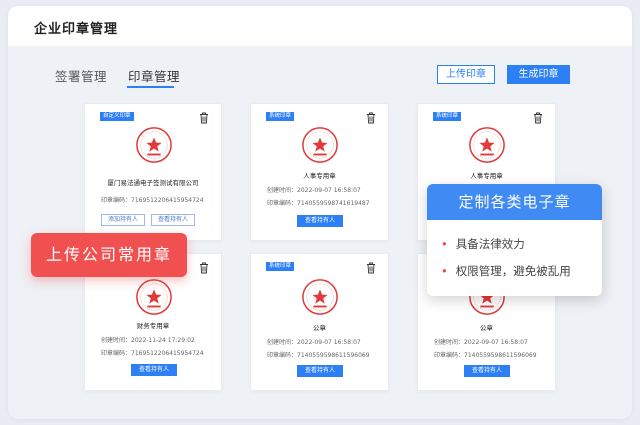  What do you see at coordinates (117, 116) in the screenshot?
I see `seal-type-tag: 自定义印章` at bounding box center [117, 116].